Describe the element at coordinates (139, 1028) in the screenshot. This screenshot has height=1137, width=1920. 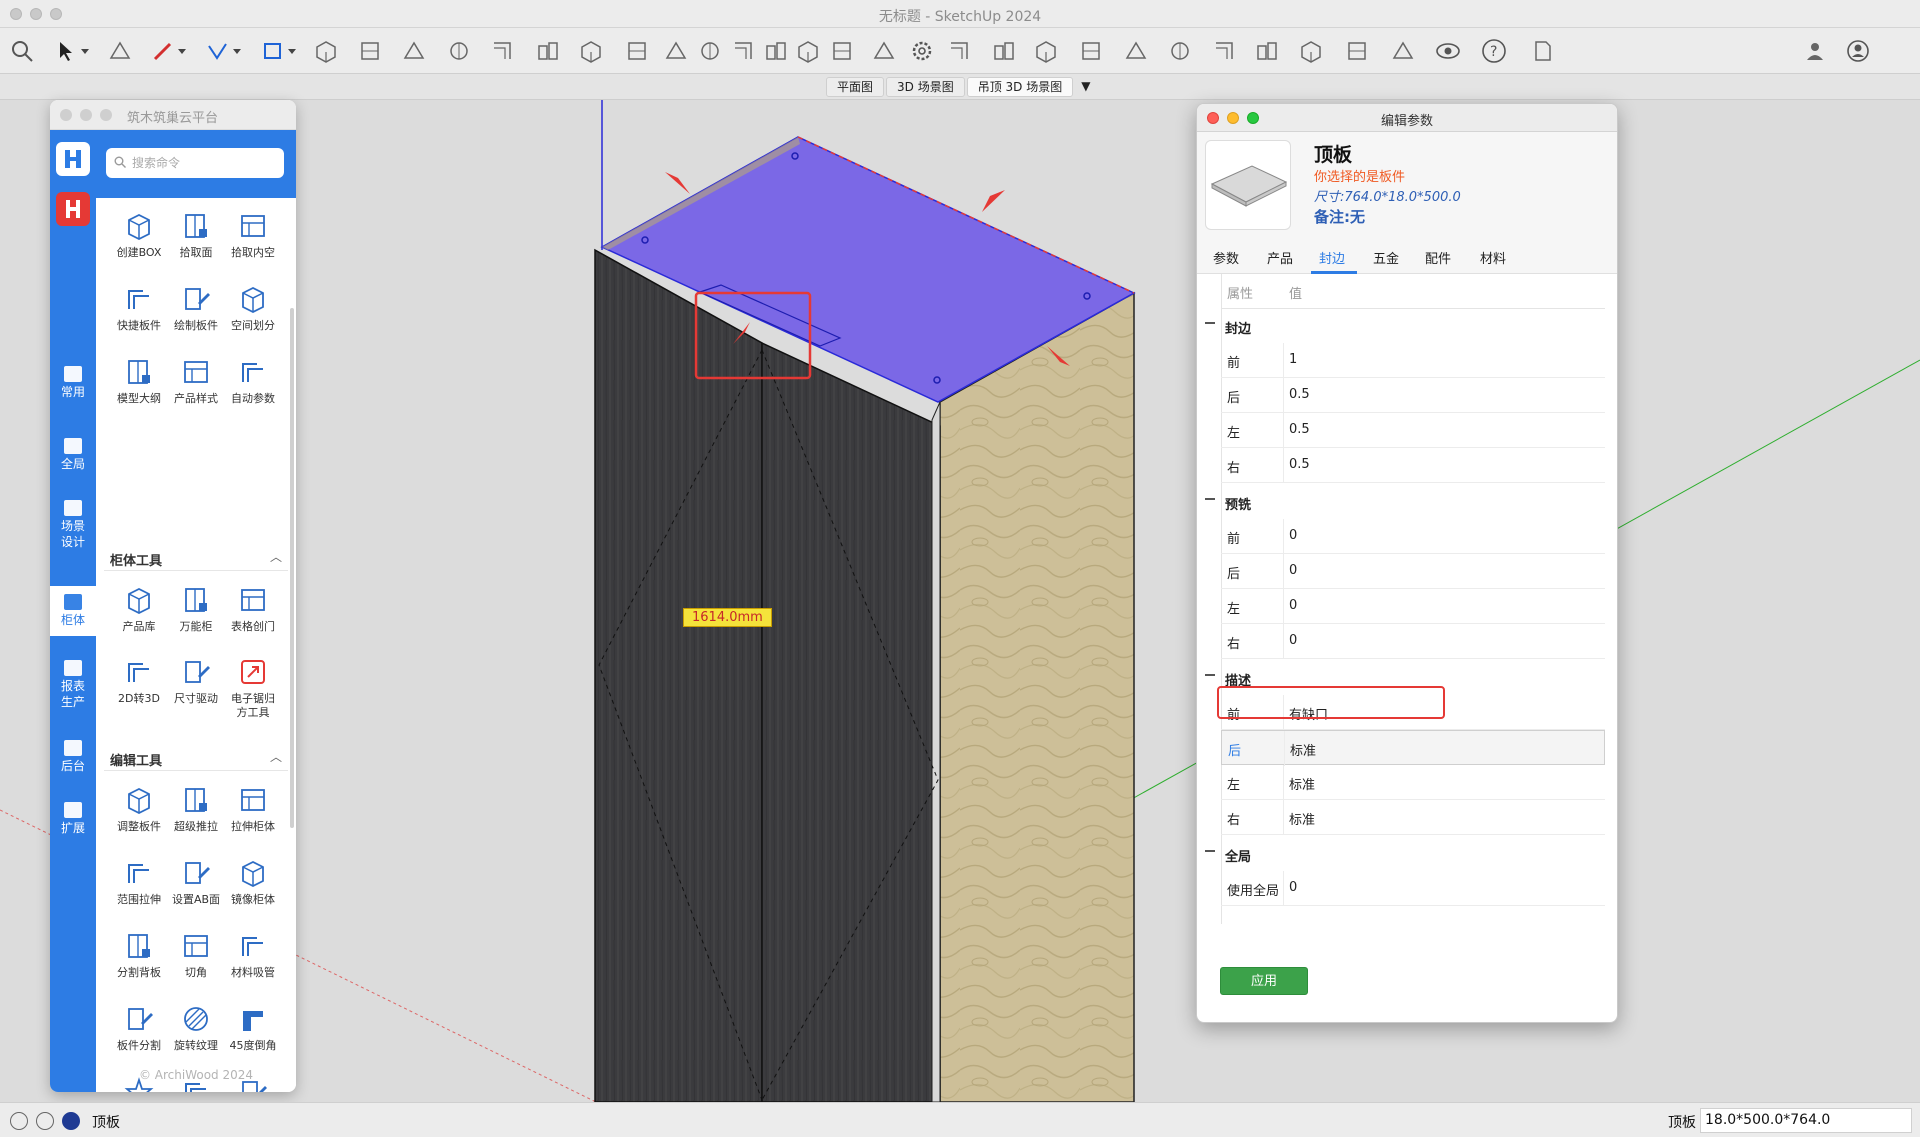
I see `tool-board-split: 板件分割` at that location.